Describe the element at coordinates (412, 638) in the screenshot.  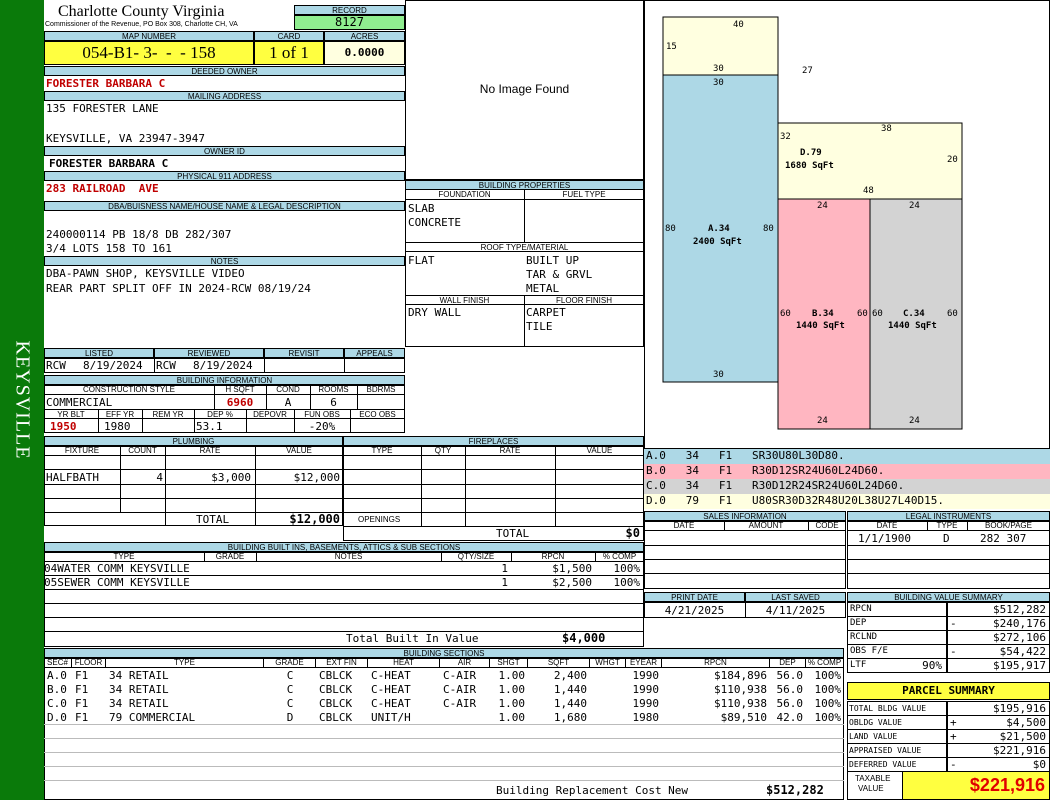
I see `bi-total-label: Total Built In Value` at that location.